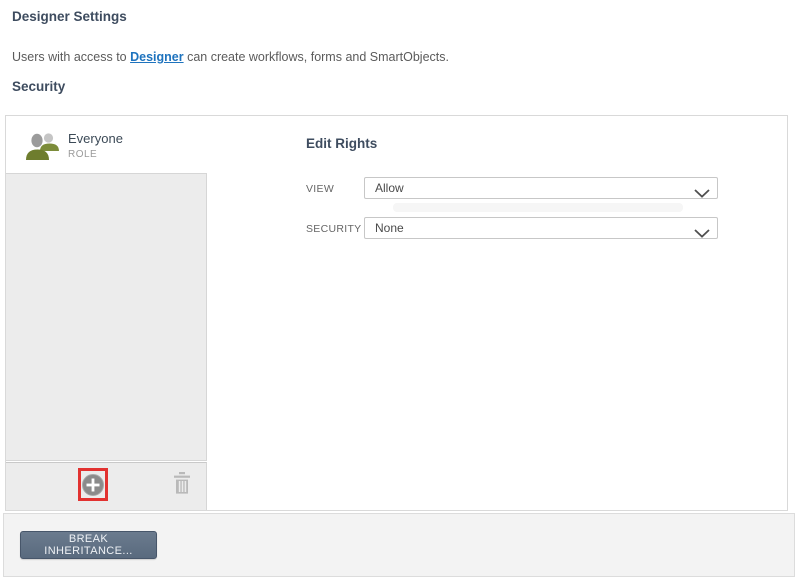  Describe the element at coordinates (389, 188) in the screenshot. I see `view-select-value: Allow` at that location.